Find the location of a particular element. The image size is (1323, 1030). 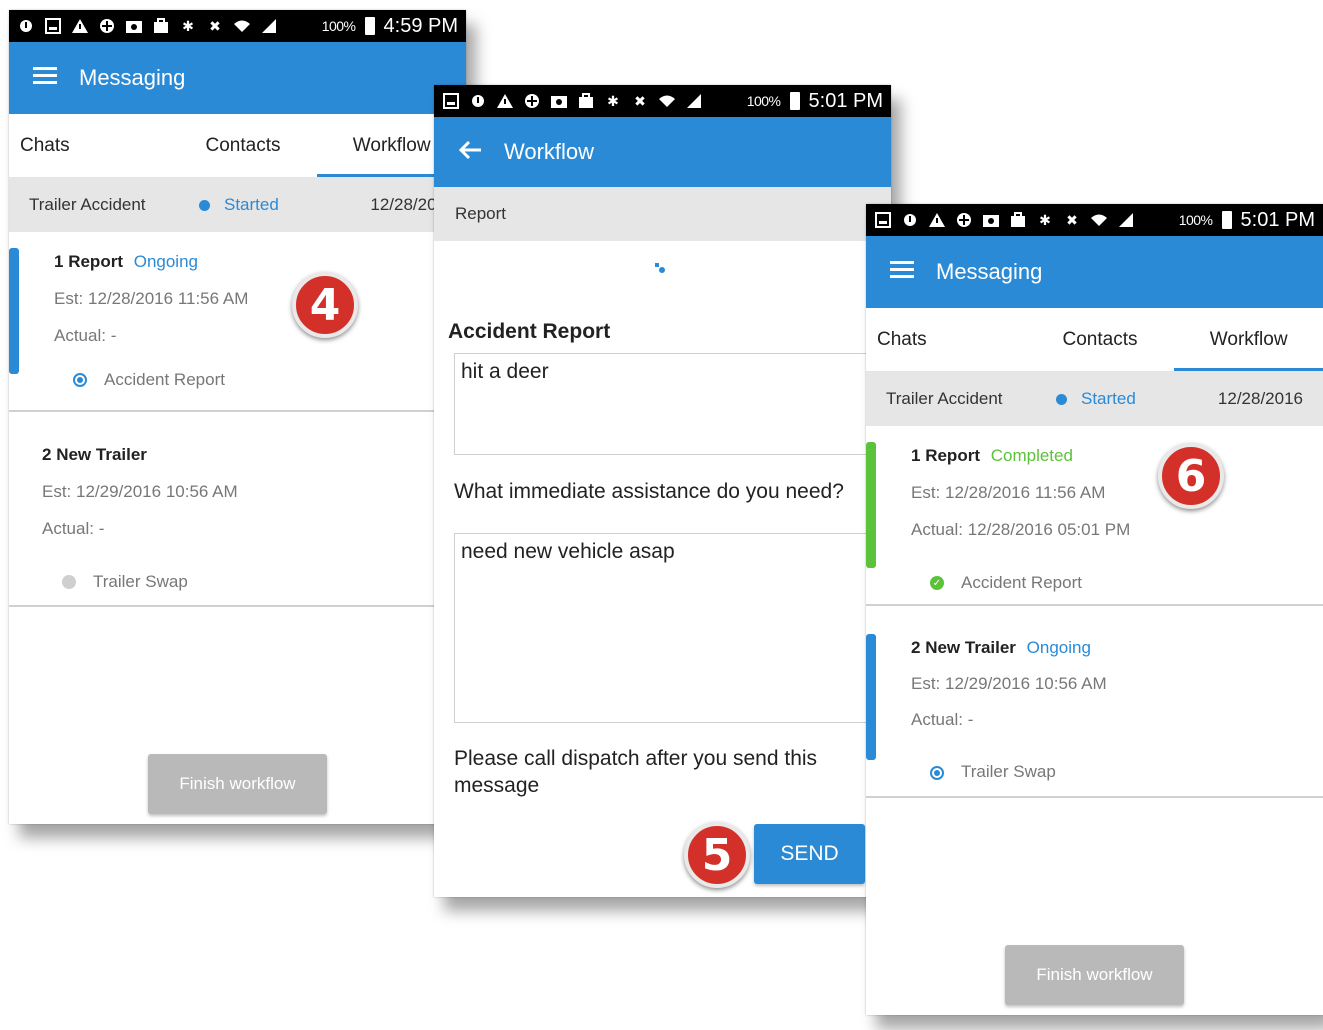

step-completed-indicator is located at coordinates (871, 505).